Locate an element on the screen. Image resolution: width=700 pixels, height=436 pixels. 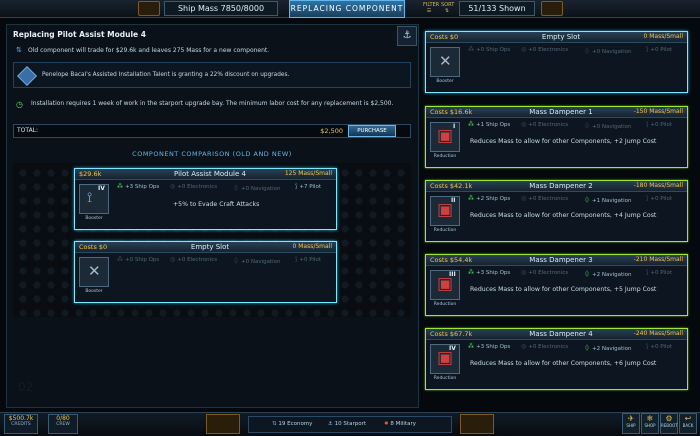
mode-title: REPLACING COMPONENT is located at coordinates (347, 9).